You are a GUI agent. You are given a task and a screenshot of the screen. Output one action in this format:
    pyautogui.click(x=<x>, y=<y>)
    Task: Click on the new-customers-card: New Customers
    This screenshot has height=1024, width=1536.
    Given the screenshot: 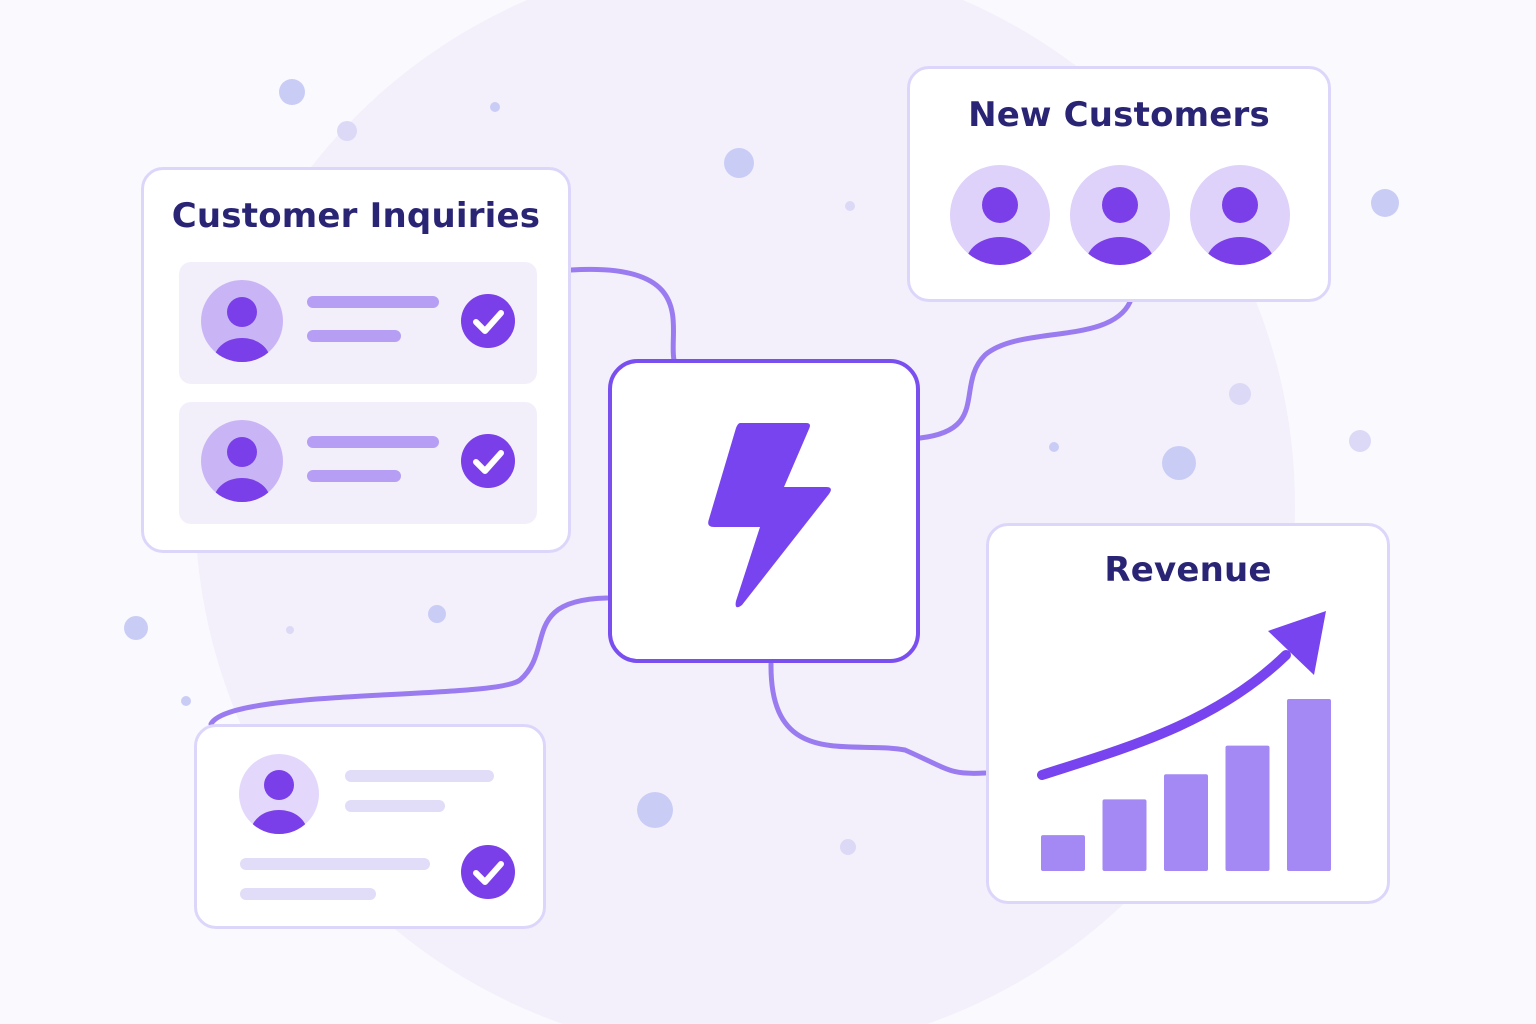 What is the action you would take?
    pyautogui.click(x=1119, y=184)
    